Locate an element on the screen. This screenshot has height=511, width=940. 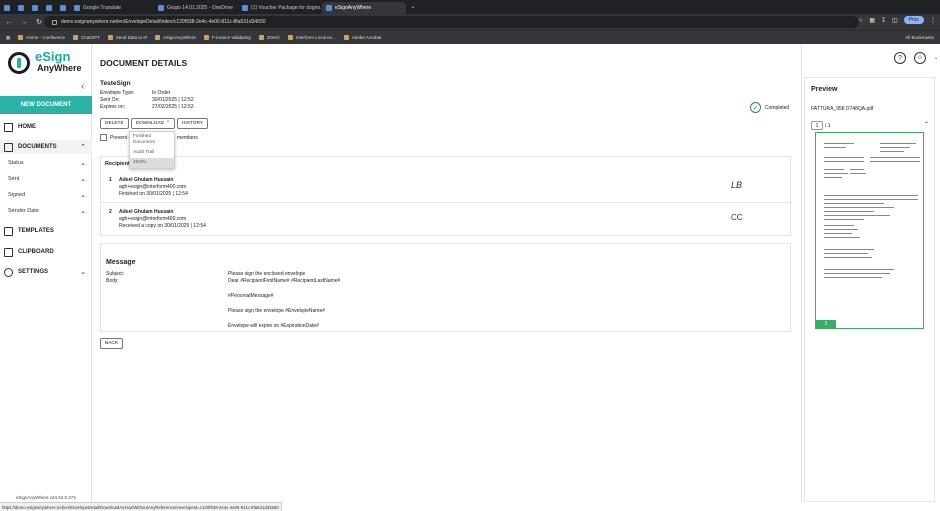
nav-settings: SETTINGS ⌄ is located at coordinates (46, 272).